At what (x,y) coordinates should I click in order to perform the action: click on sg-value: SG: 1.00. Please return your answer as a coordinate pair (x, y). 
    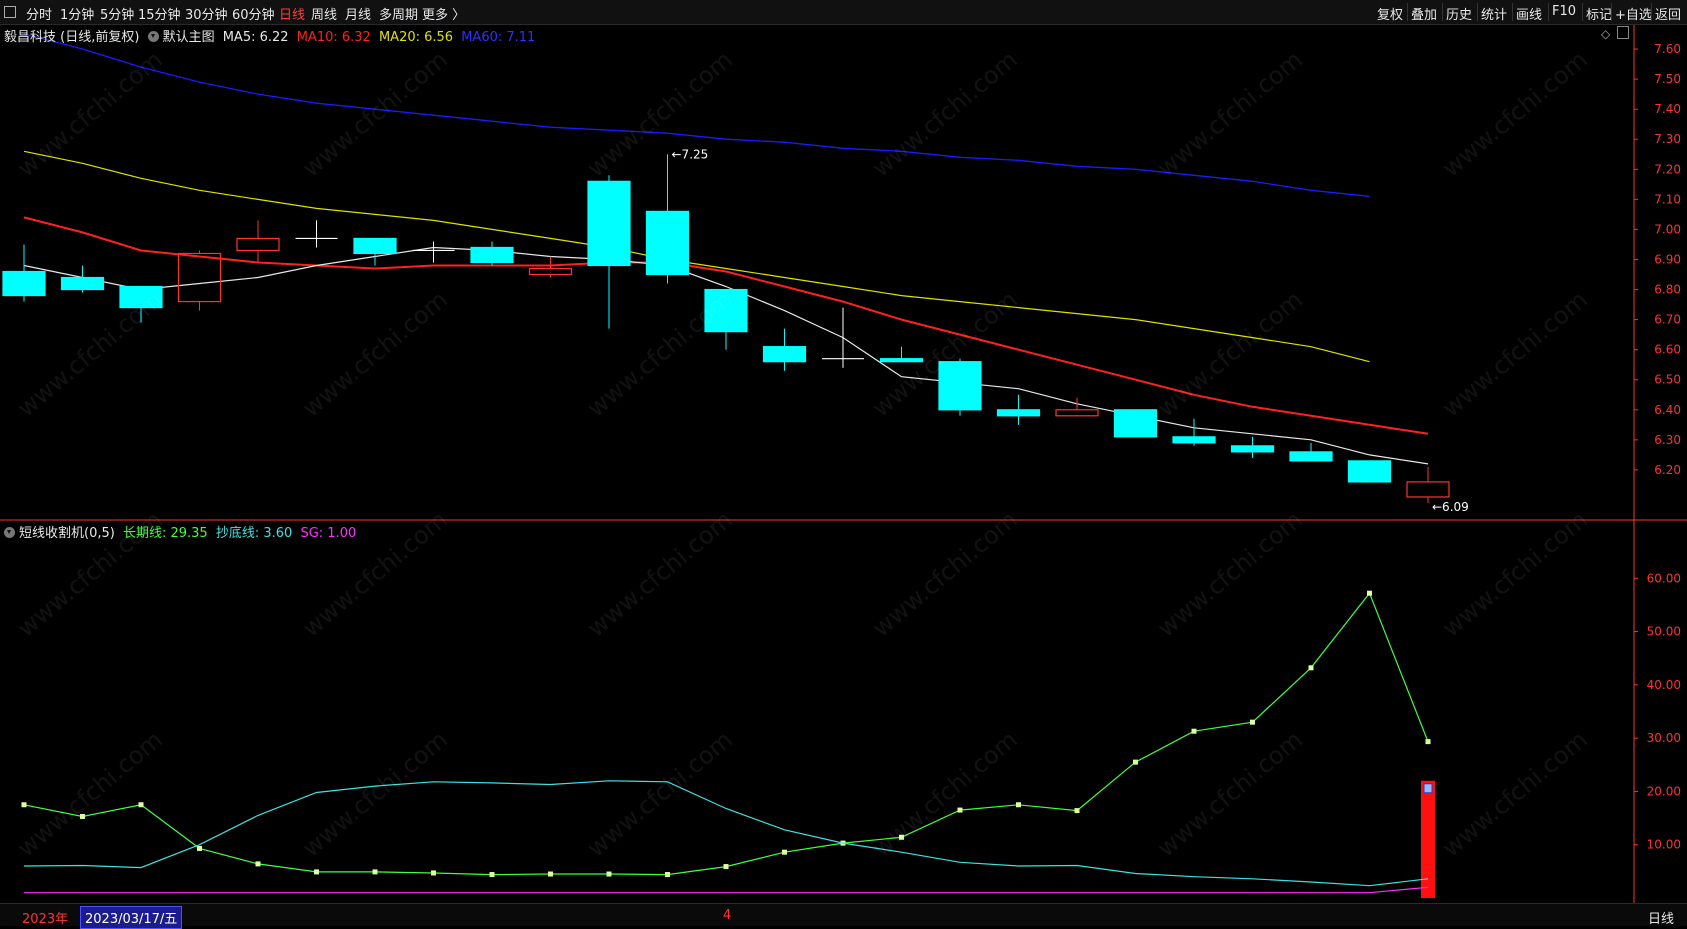
    Looking at the image, I should click on (328, 533).